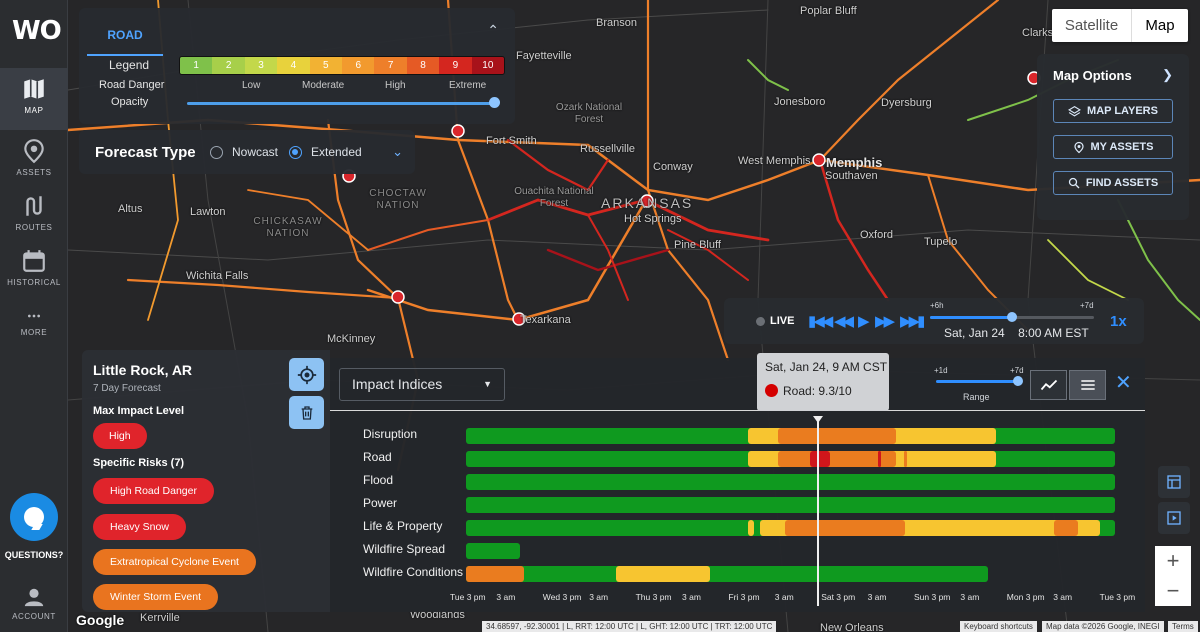 This screenshot has width=1200, height=632. Describe the element at coordinates (390, 65) in the screenshot. I see `scale-cell: 7` at that location.